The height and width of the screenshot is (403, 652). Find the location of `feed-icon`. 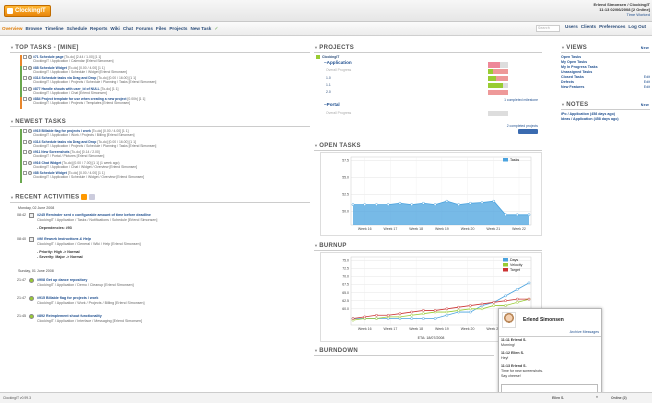

feed-icon is located at coordinates (92, 197).